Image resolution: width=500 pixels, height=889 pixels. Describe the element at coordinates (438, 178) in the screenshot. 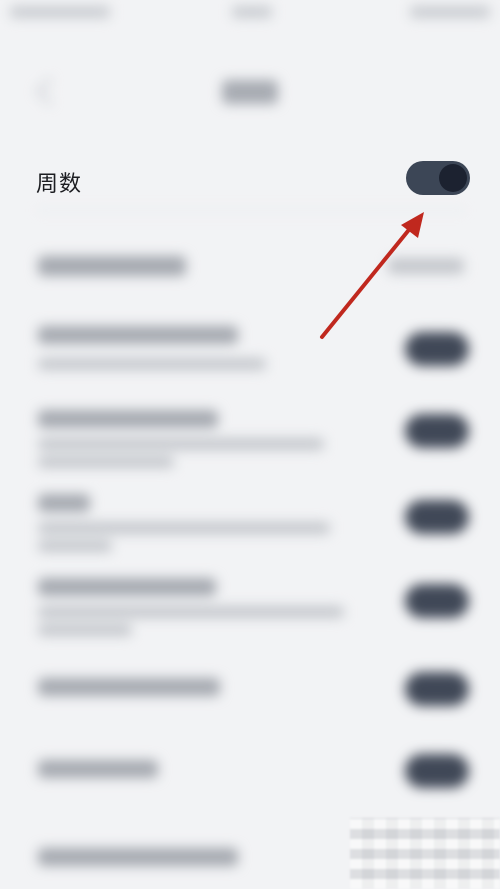

I see `week-number-toggle` at that location.